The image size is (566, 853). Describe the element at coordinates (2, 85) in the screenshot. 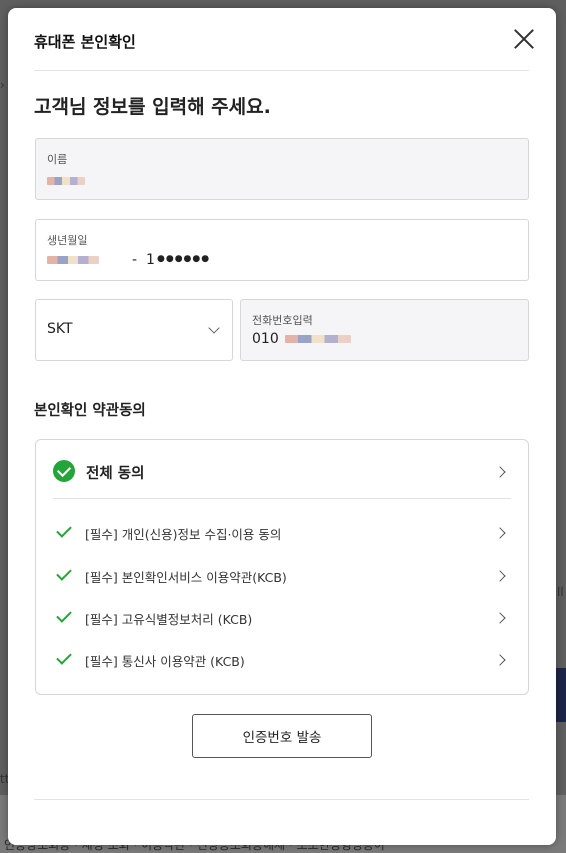

I see `background-arrow-mark: ›` at that location.